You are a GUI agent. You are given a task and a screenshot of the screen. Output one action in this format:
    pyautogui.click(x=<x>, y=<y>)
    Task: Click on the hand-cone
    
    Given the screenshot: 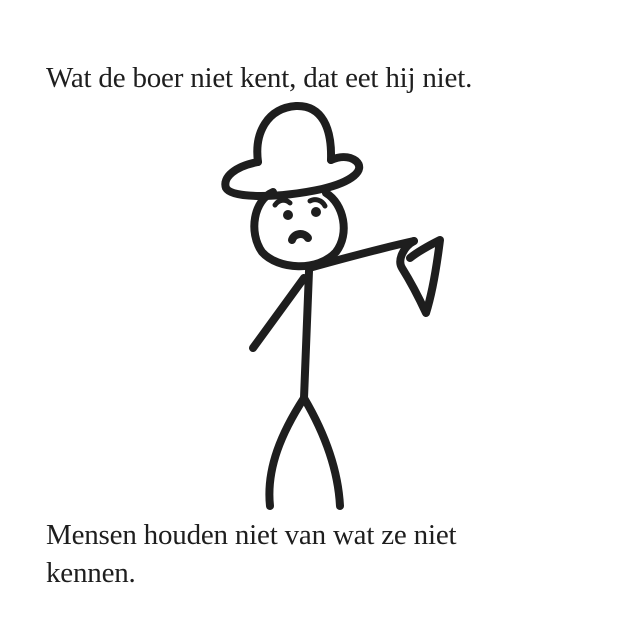 What is the action you would take?
    pyautogui.click(x=420, y=276)
    